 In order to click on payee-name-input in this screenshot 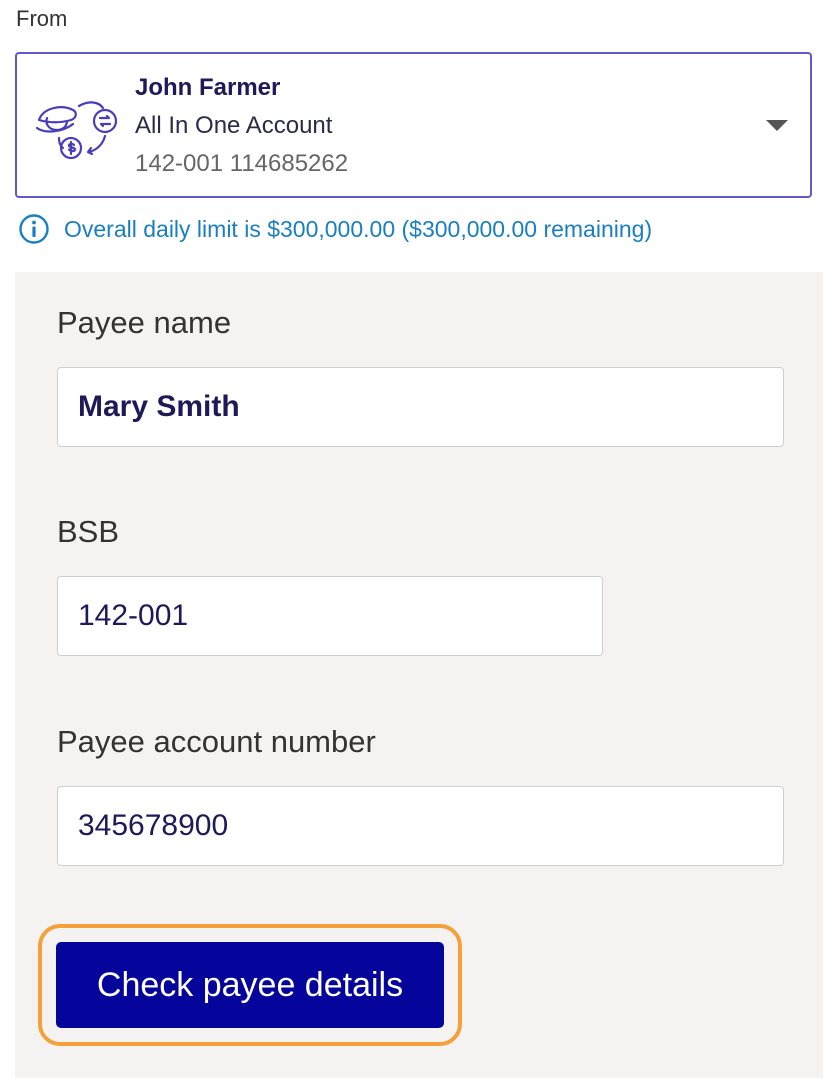, I will do `click(420, 407)`.